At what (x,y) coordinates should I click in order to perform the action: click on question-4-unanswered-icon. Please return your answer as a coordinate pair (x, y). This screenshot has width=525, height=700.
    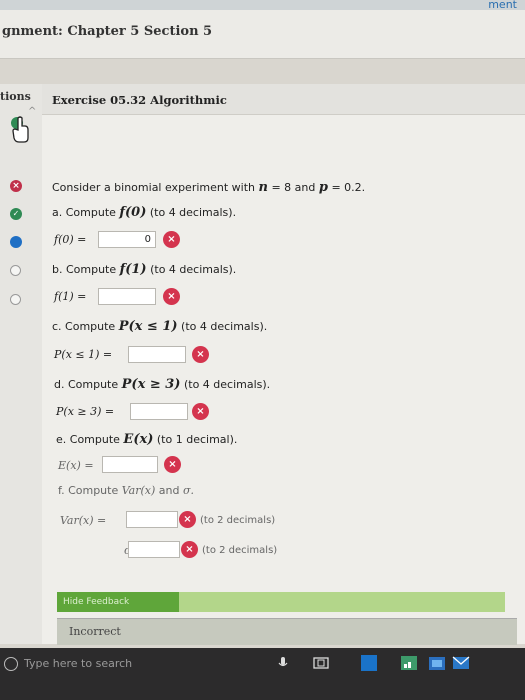
    Looking at the image, I should click on (15, 270).